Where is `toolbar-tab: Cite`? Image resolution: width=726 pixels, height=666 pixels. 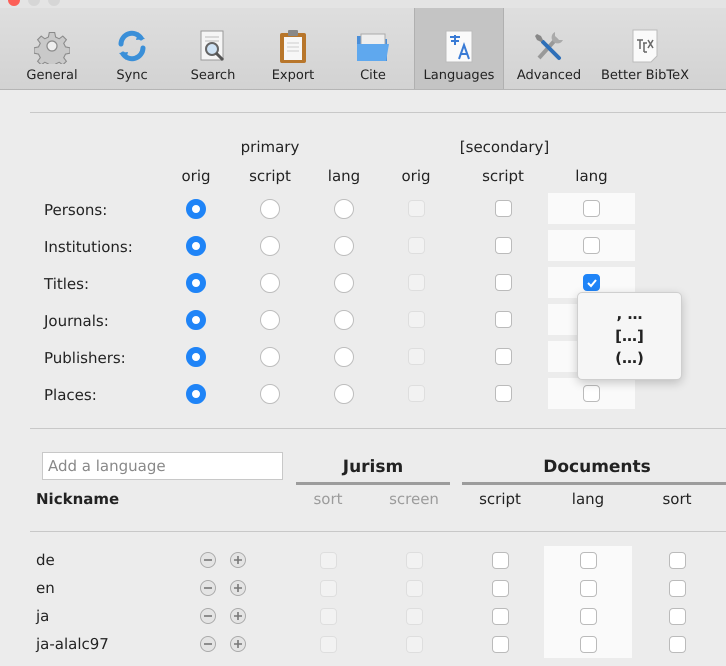 toolbar-tab: Cite is located at coordinates (373, 48).